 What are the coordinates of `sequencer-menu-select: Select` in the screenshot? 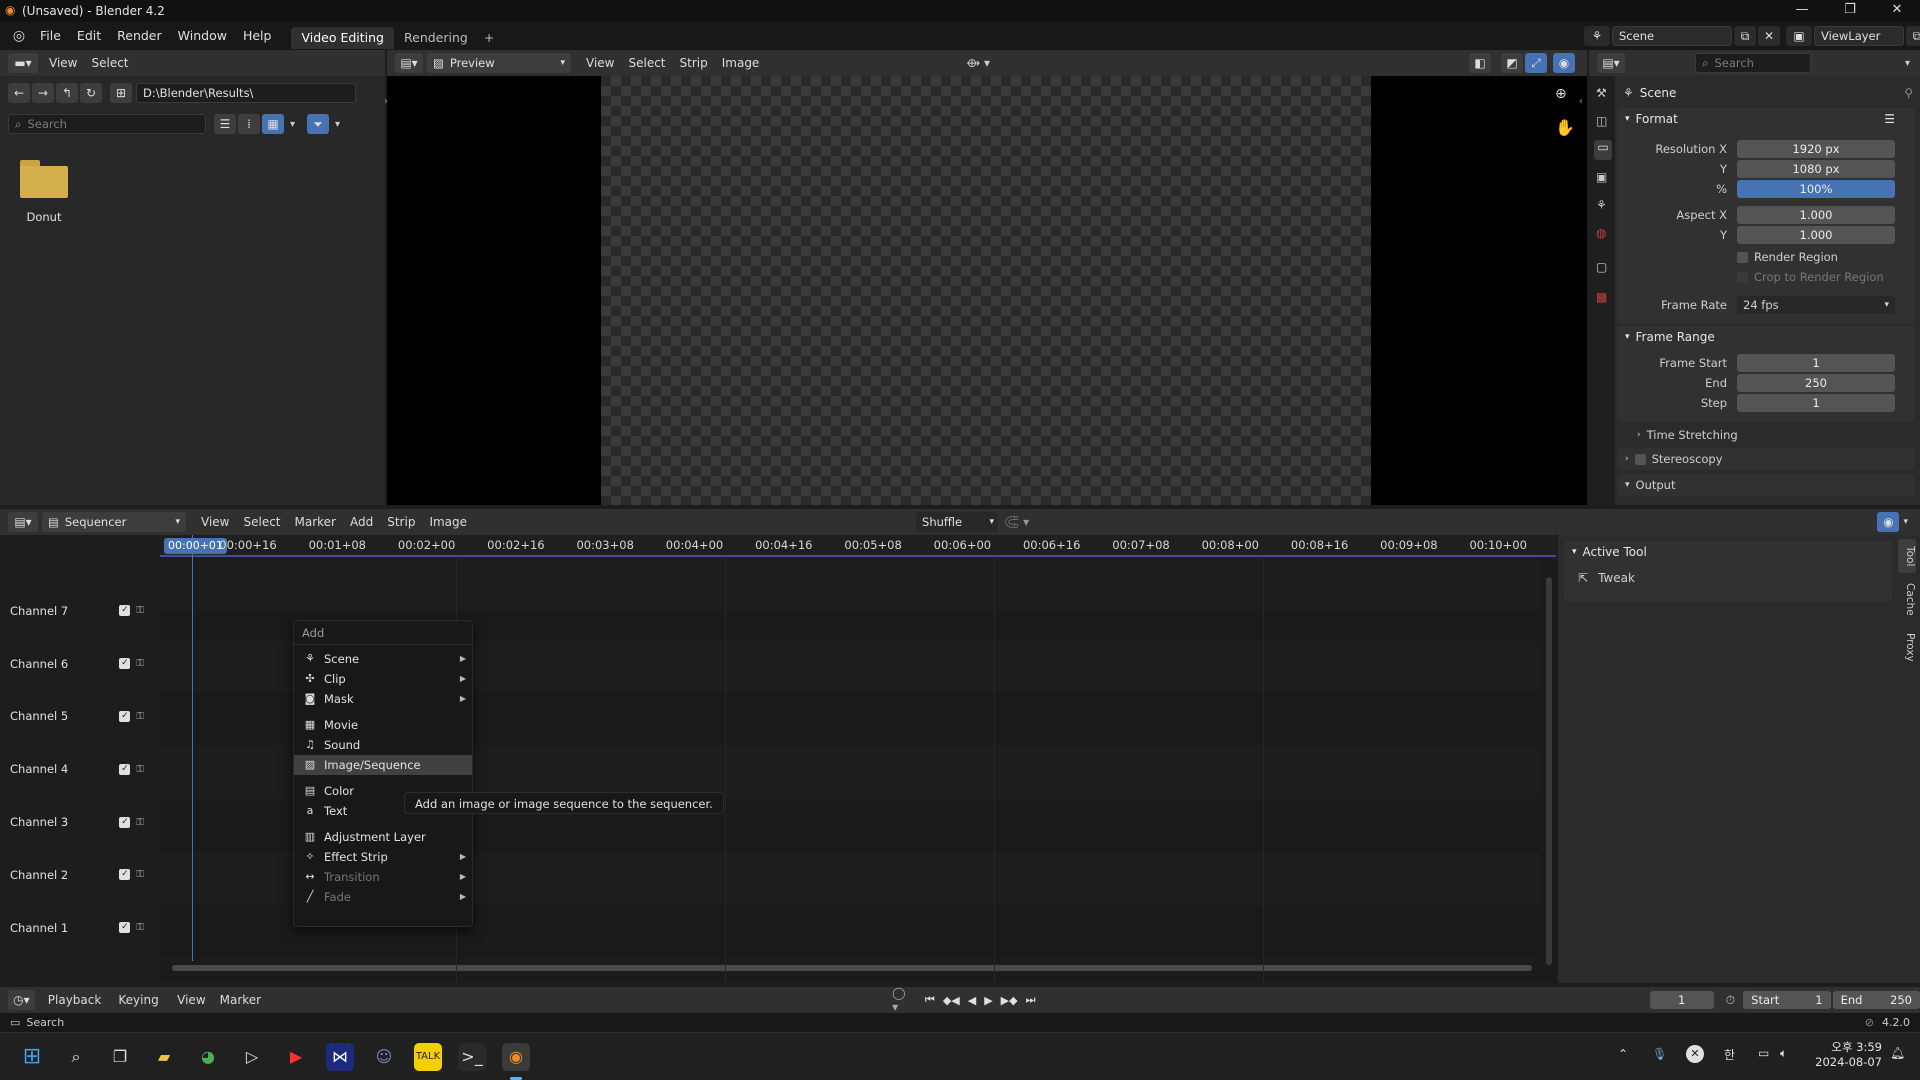 It's located at (261, 522).